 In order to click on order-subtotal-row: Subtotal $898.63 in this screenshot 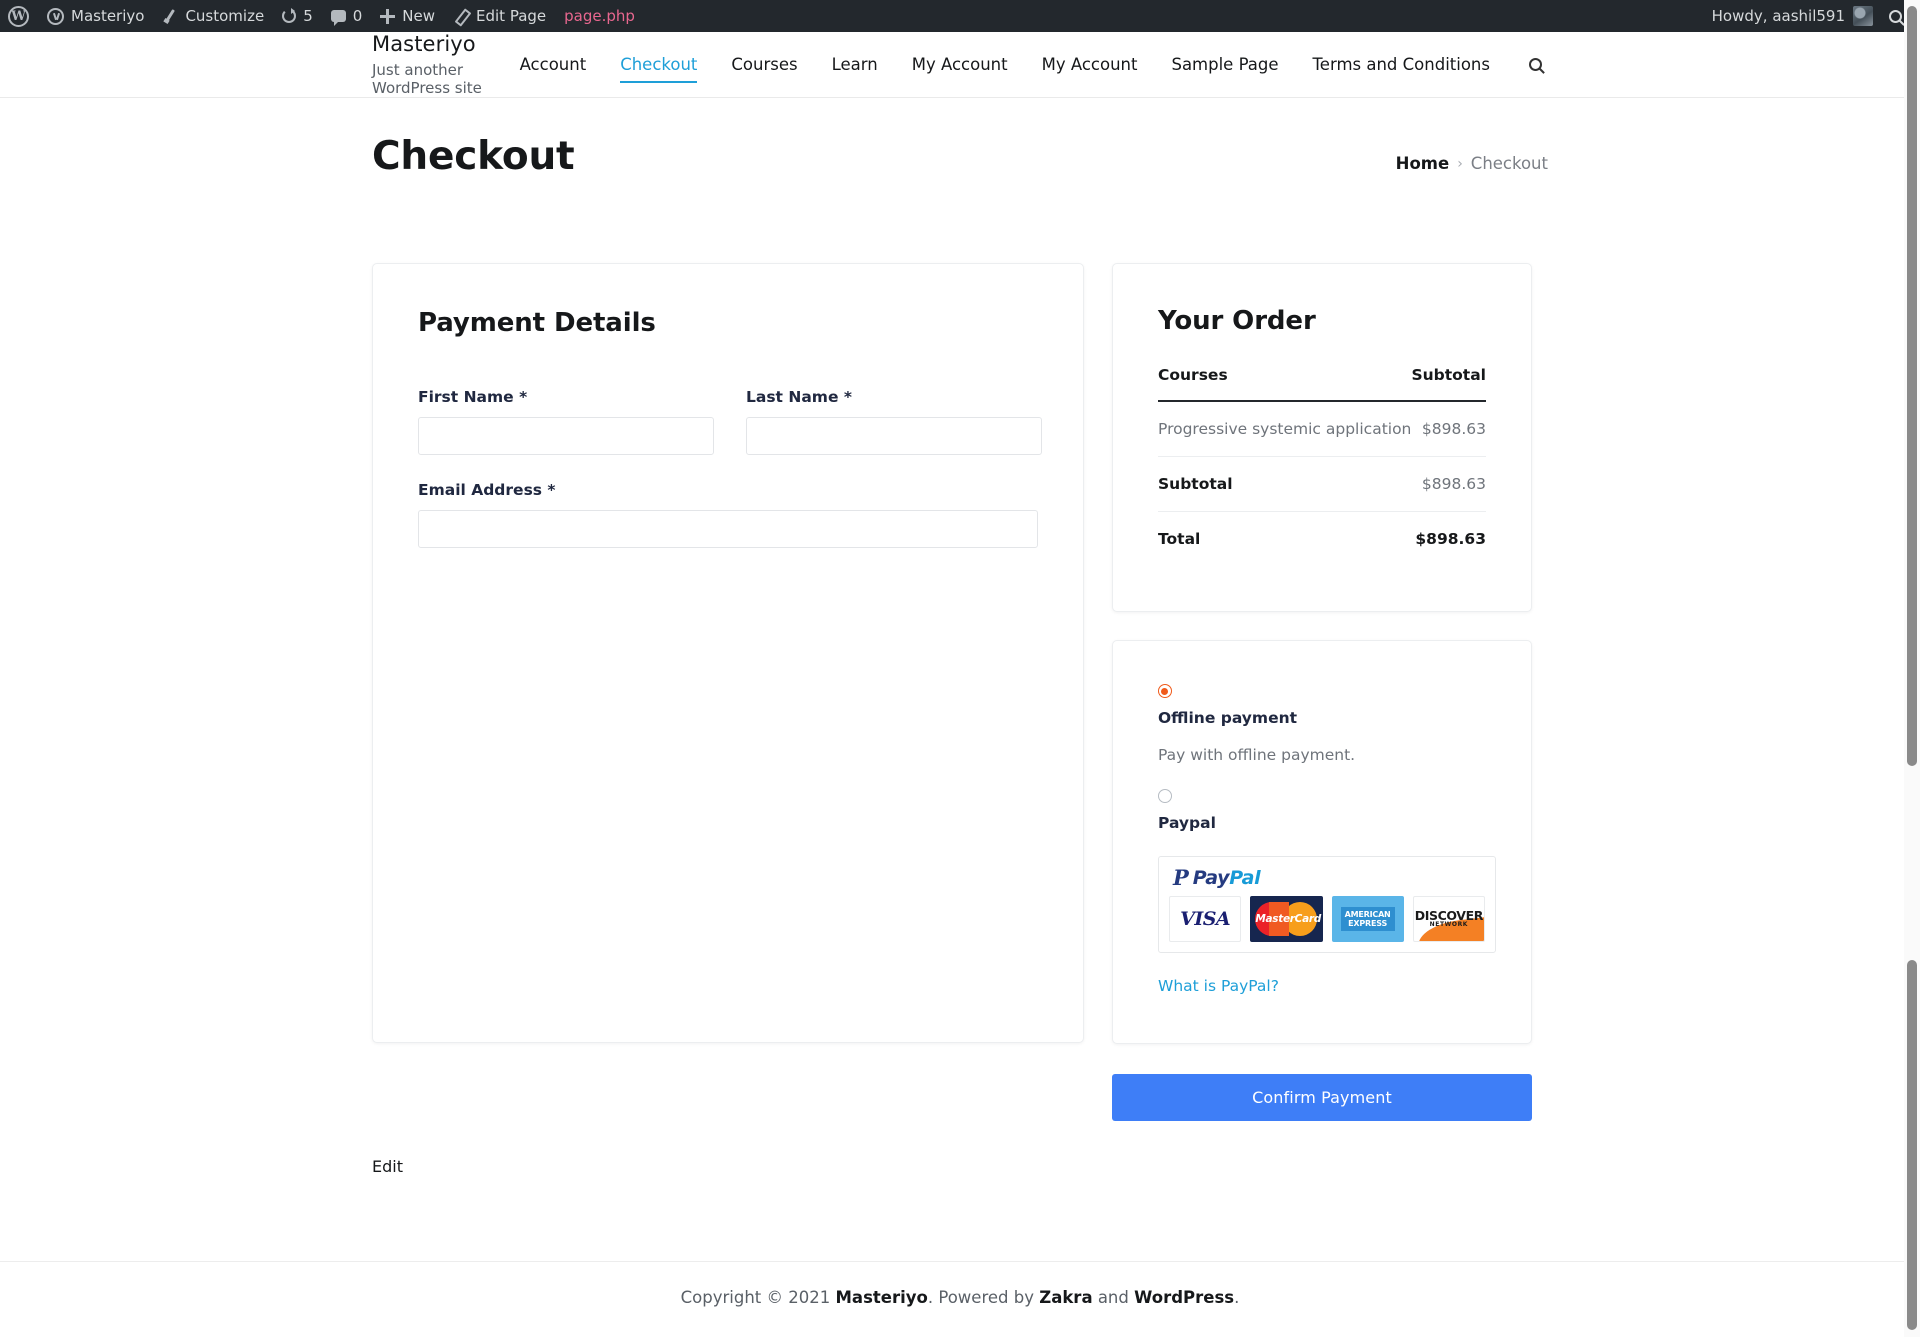, I will do `click(1322, 484)`.